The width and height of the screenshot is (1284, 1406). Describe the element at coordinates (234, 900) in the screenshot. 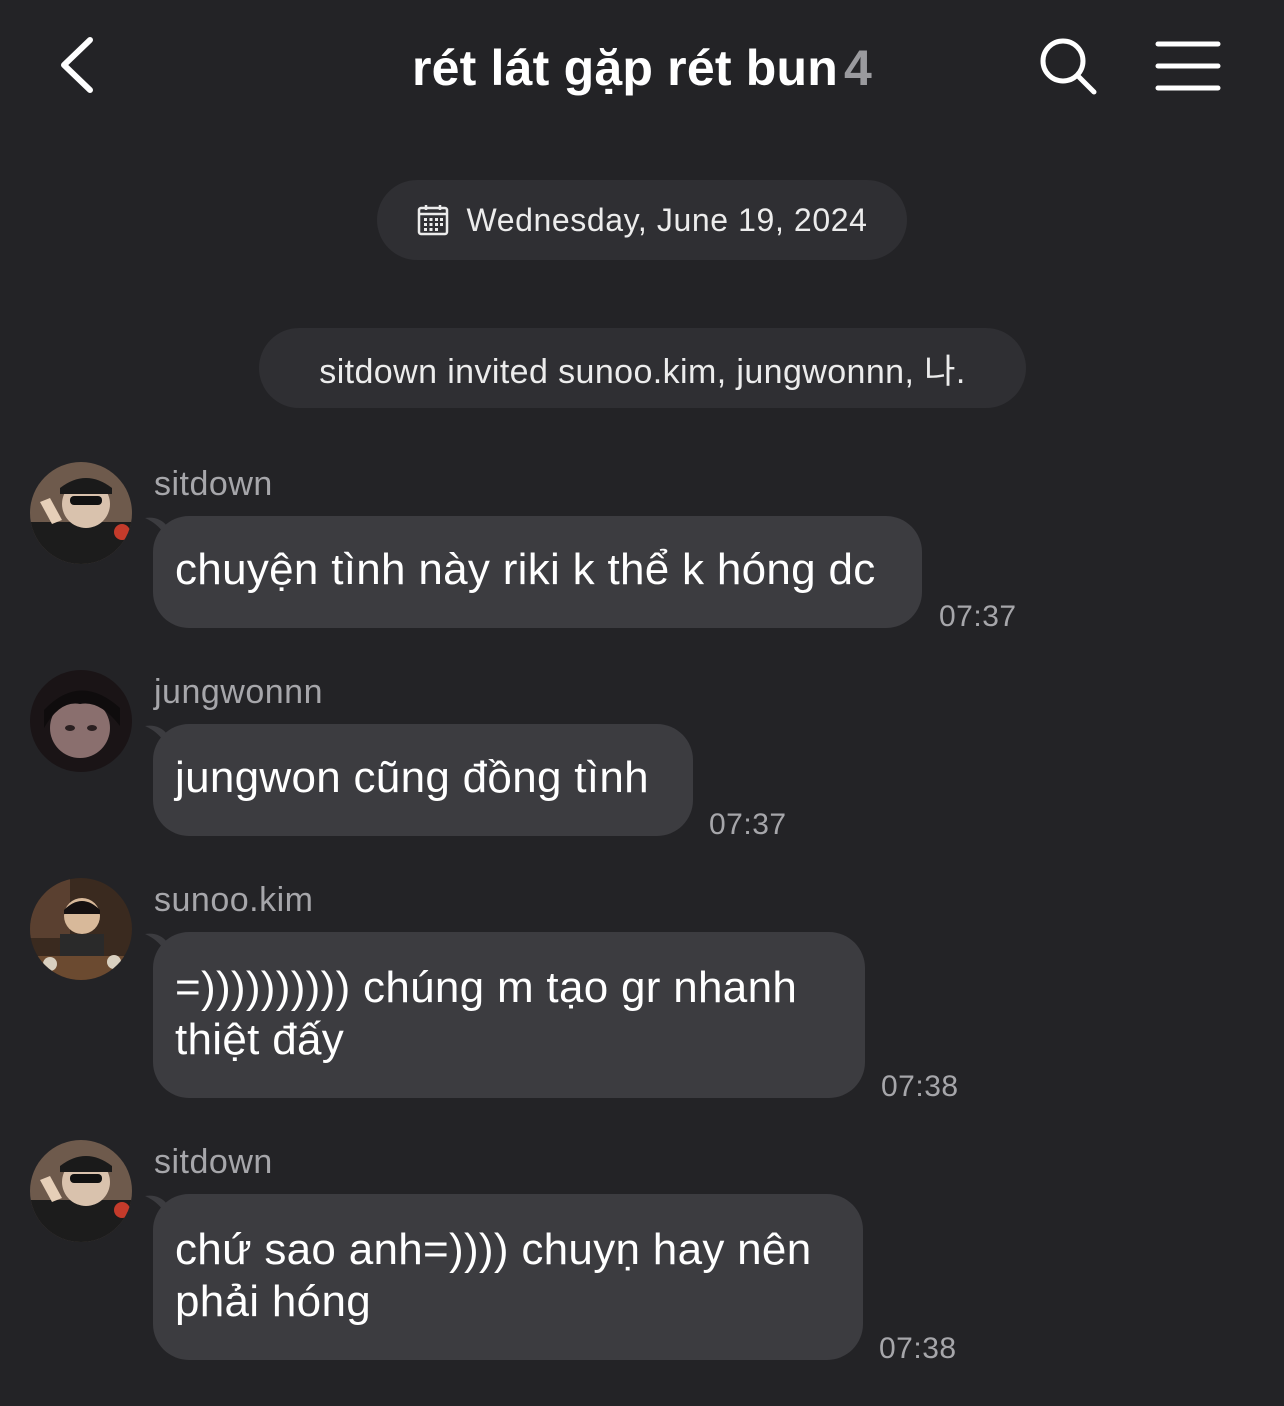

I see `sender-name: sunoo.kim` at that location.